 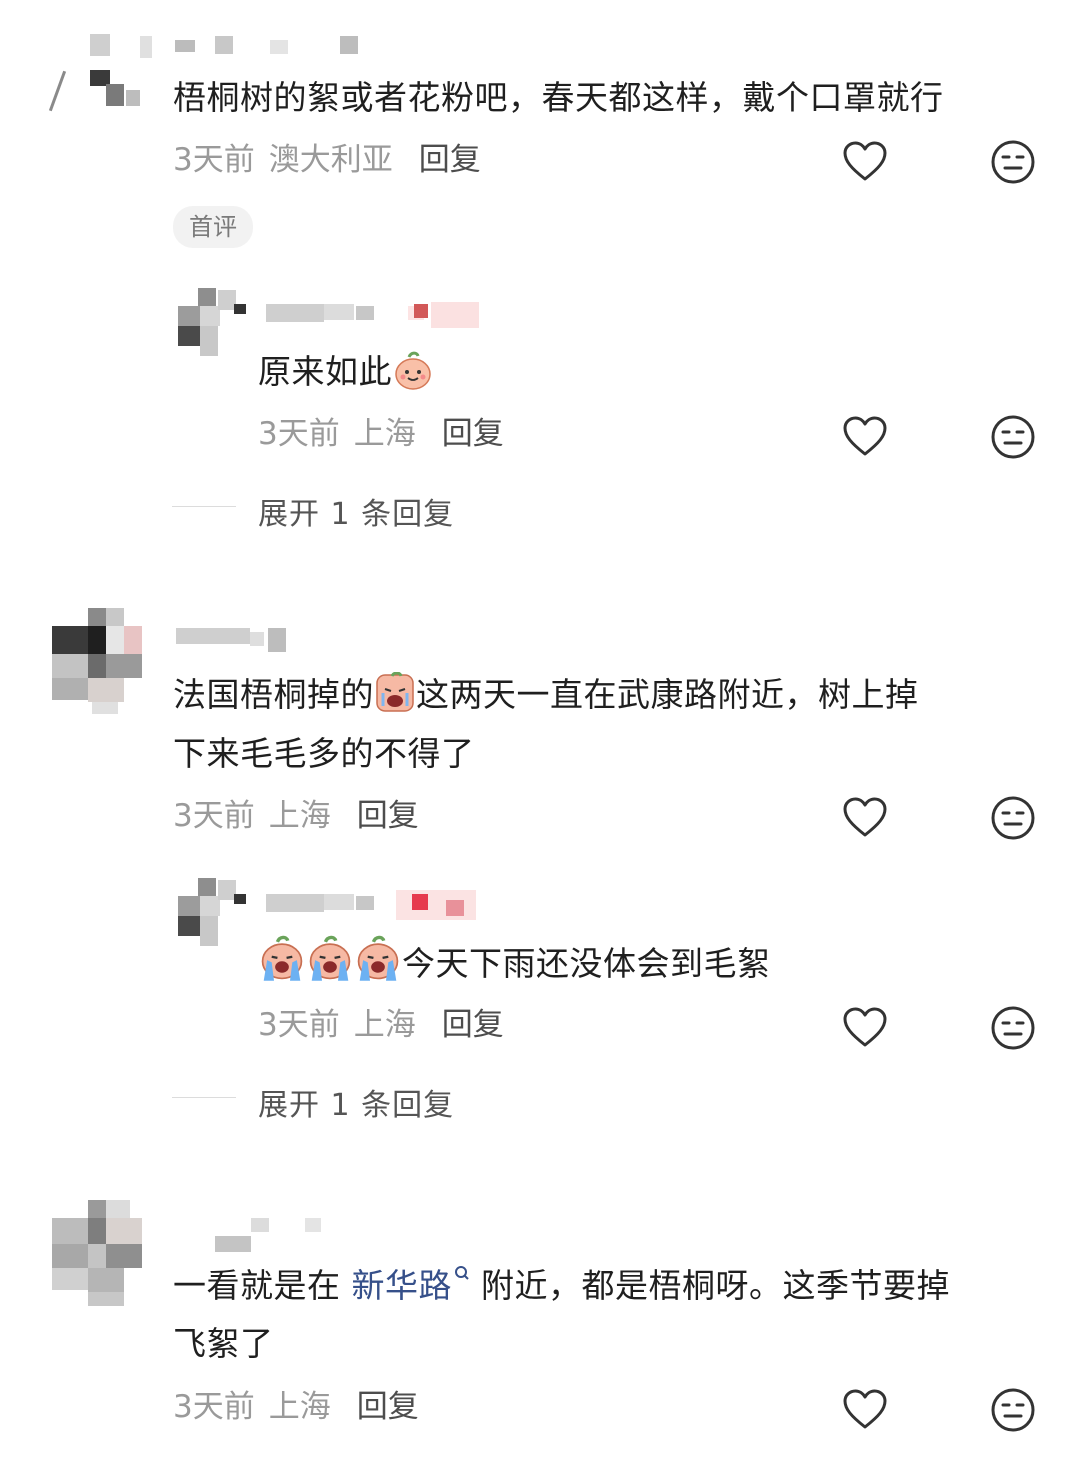 What do you see at coordinates (558, 97) in the screenshot?
I see `comment-text: 梧桐树的絮或者花粉吧，春天都这样，戴个口罩就行` at bounding box center [558, 97].